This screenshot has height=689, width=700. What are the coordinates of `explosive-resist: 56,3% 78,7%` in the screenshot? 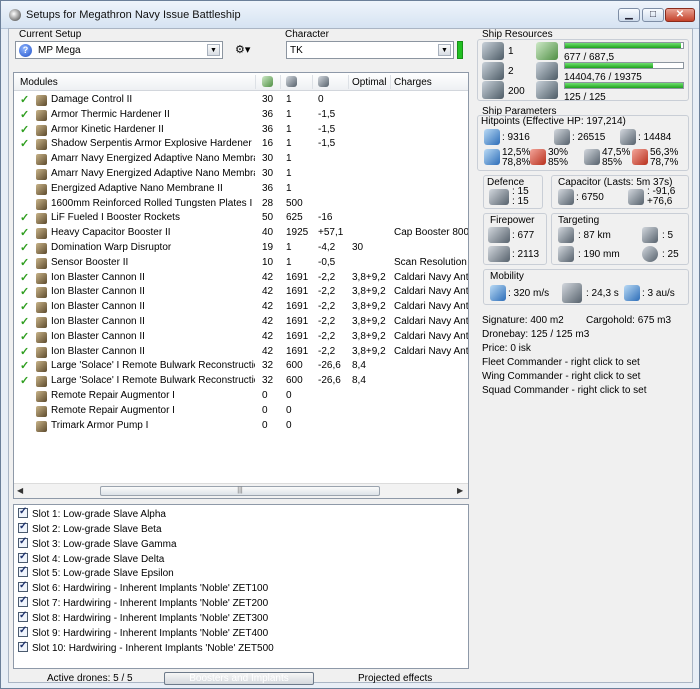 It's located at (664, 158).